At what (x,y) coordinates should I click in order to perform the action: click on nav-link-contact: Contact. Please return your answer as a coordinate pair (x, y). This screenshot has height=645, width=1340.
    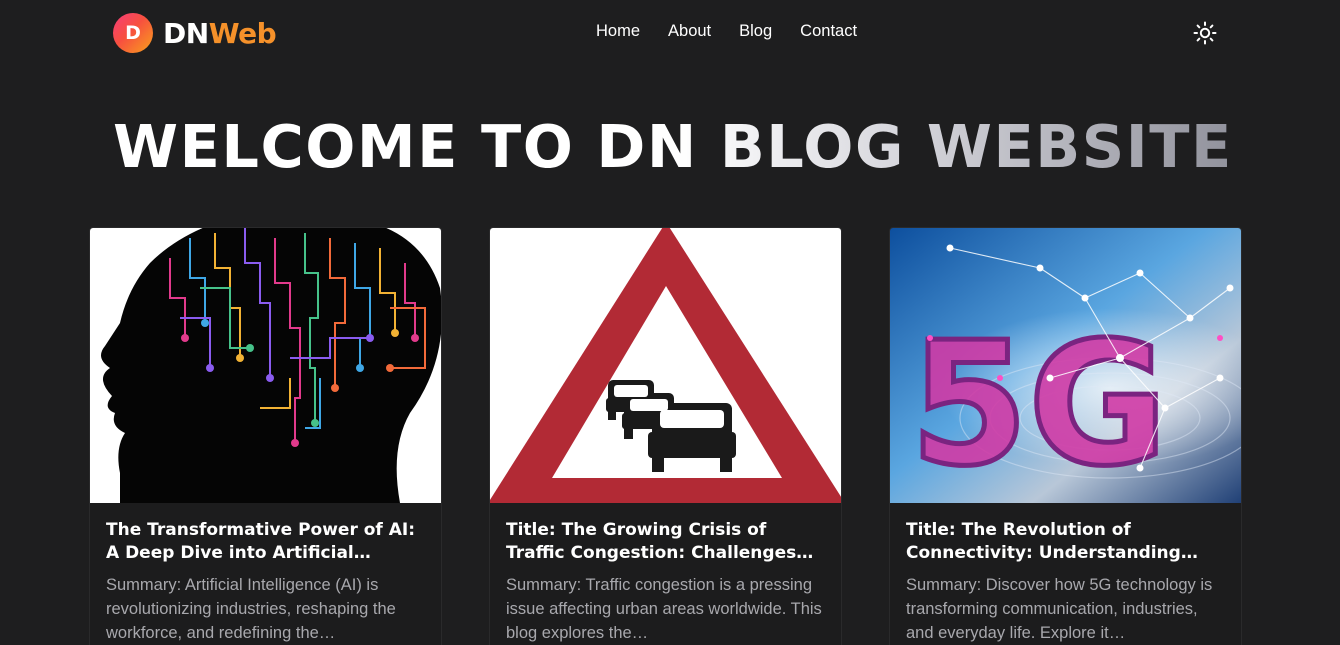
    Looking at the image, I should click on (828, 31).